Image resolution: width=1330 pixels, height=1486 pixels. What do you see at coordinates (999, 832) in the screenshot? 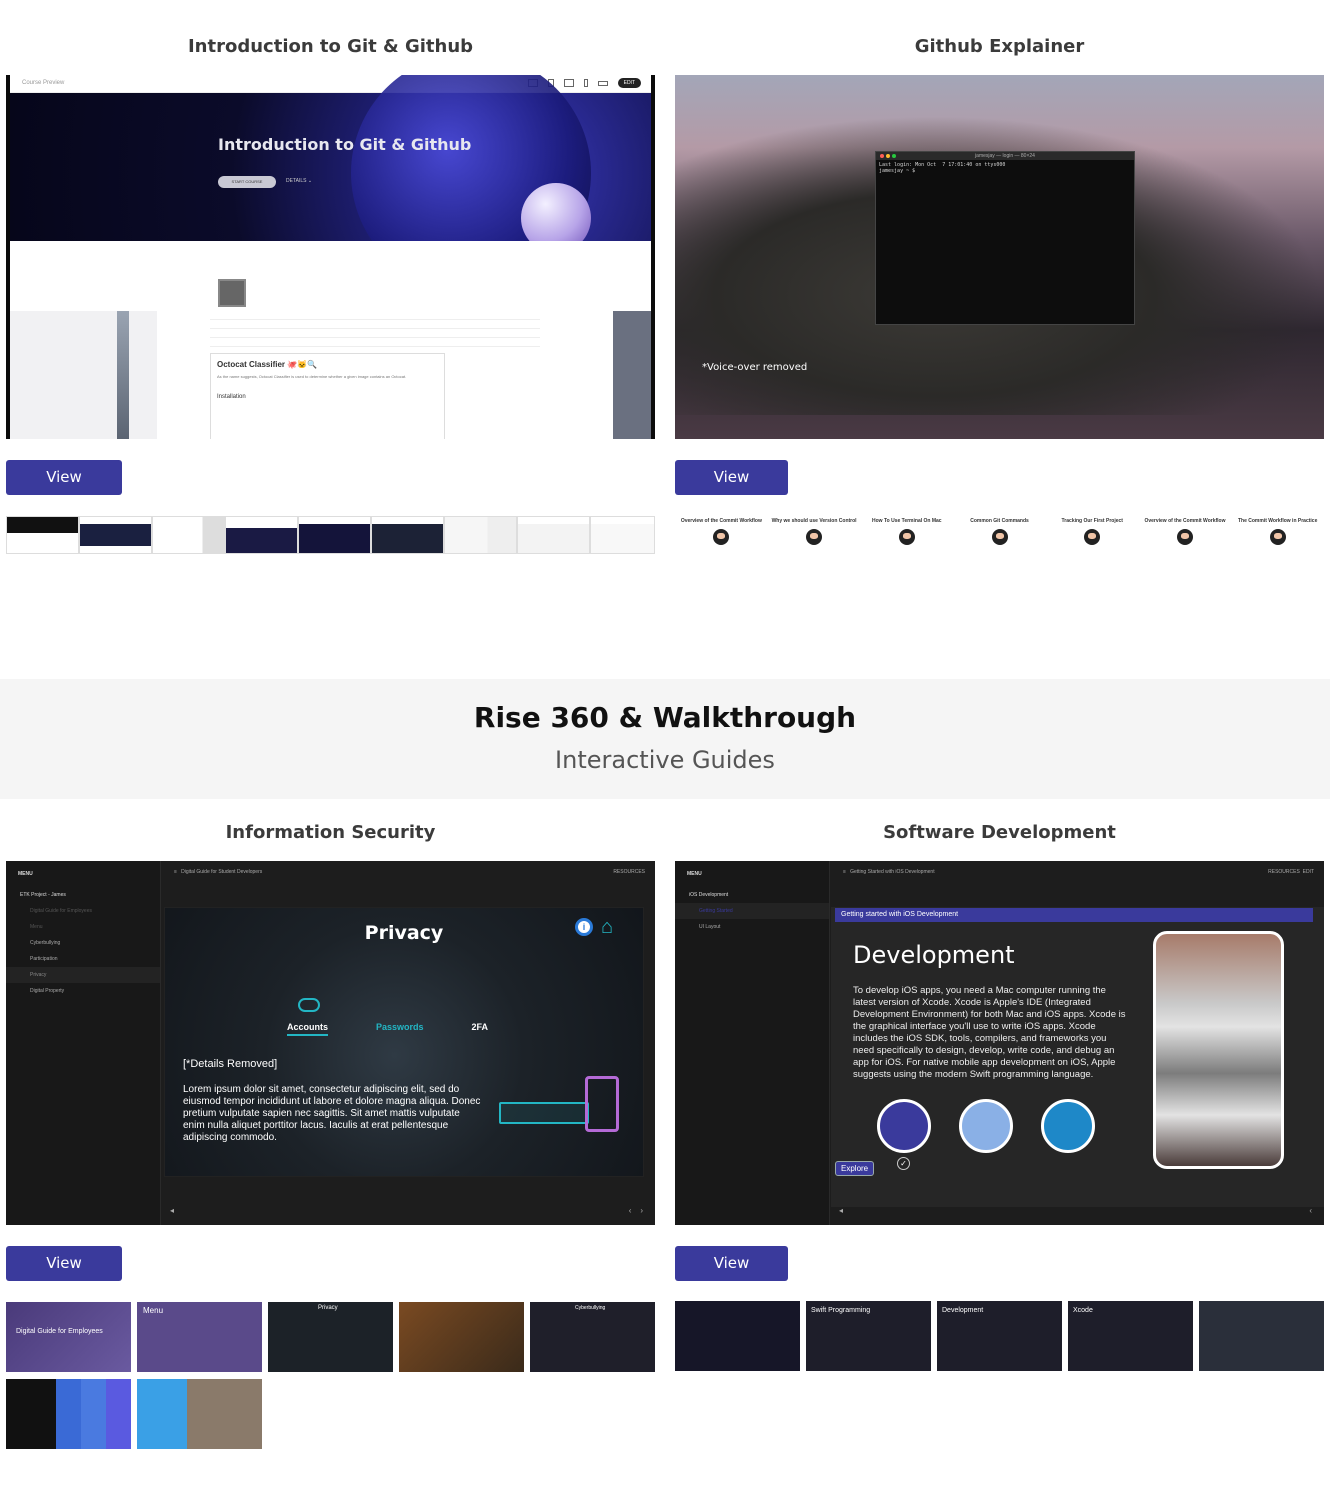
I see `software-dev-title: Software Development` at bounding box center [999, 832].